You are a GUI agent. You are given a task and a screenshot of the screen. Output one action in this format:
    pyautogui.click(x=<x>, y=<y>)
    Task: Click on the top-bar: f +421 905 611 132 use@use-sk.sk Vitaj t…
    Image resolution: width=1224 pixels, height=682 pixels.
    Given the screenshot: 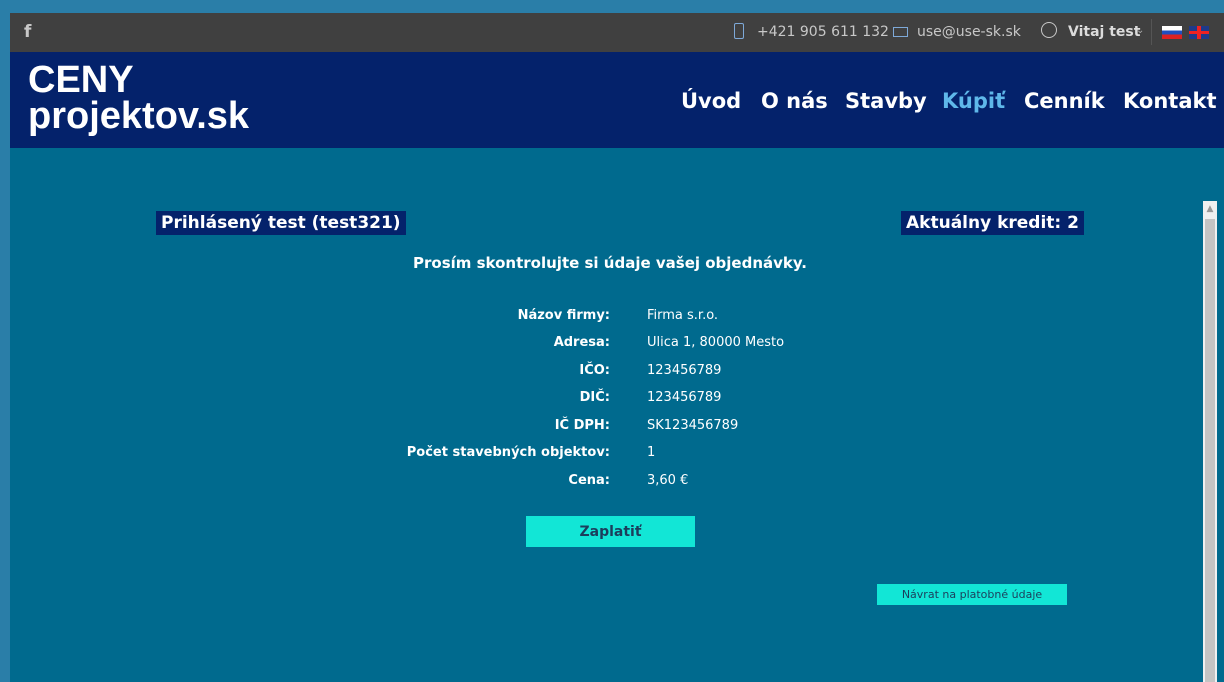 What is the action you would take?
    pyautogui.click(x=617, y=32)
    